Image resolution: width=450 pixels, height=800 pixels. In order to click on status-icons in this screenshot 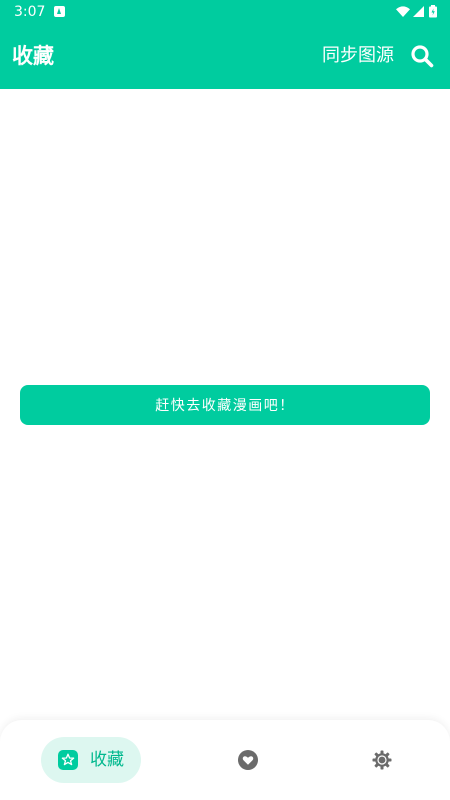, I will do `click(417, 12)`.